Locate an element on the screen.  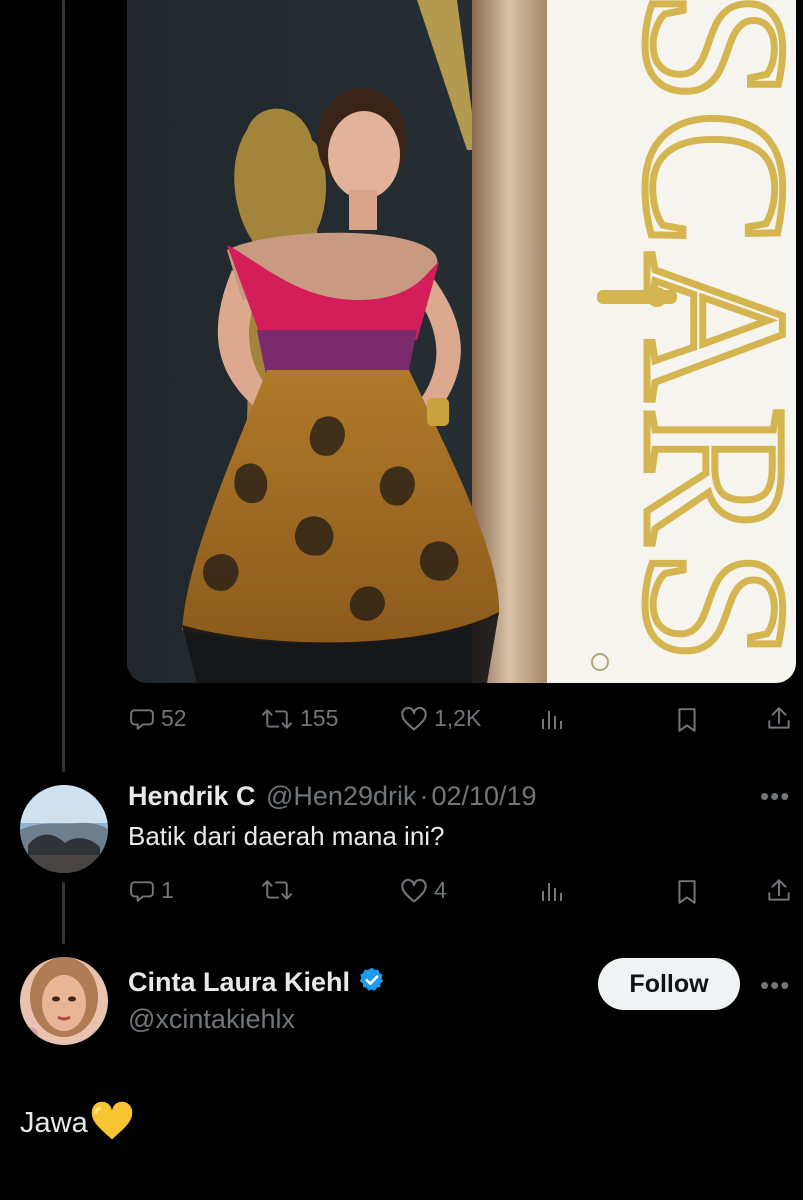
author-more-icon: ••• is located at coordinates (775, 985).